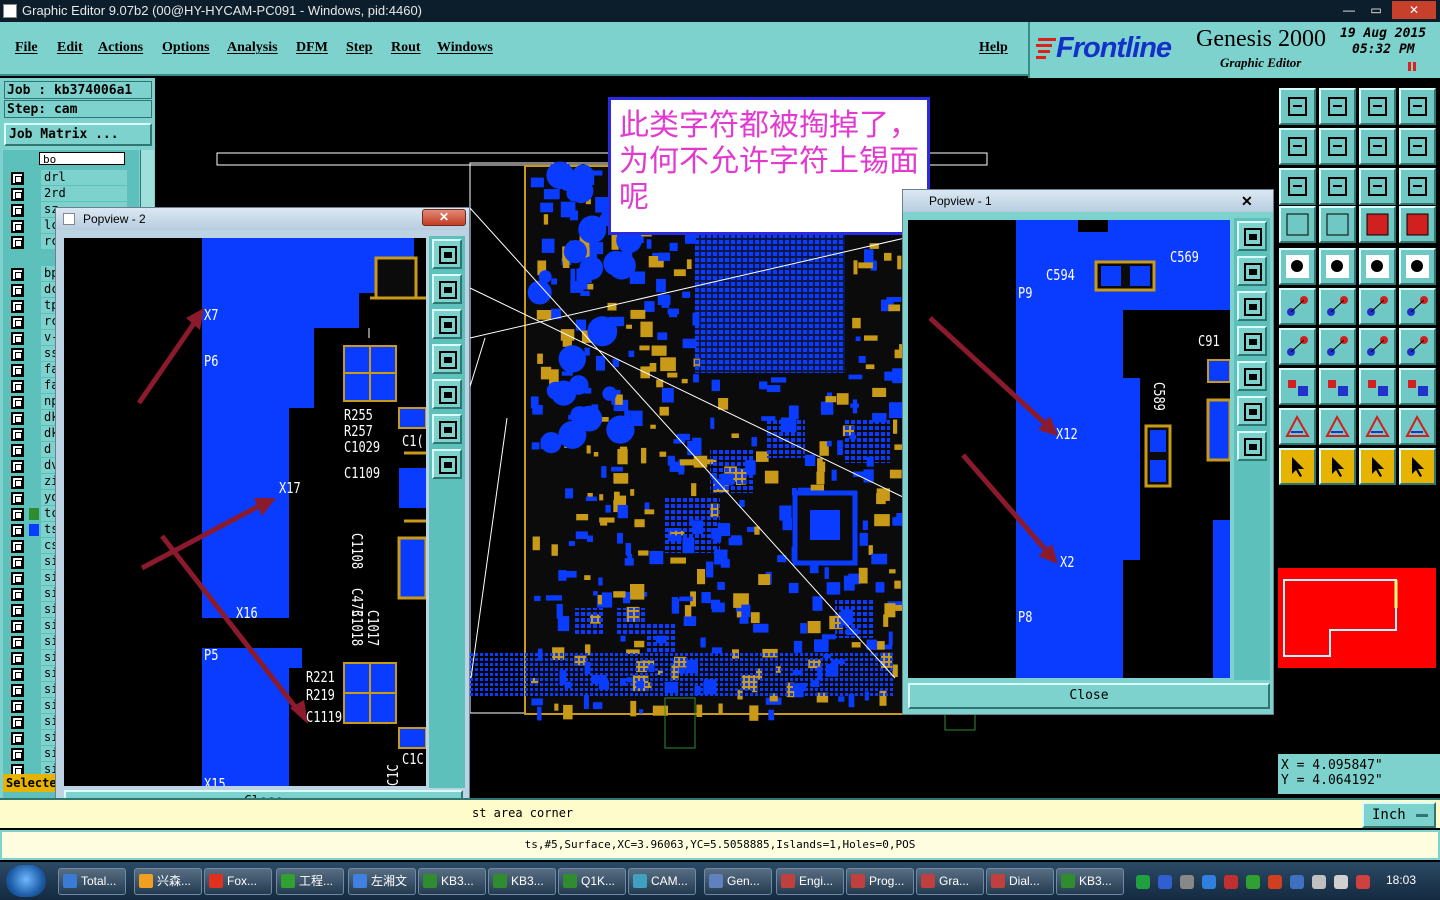 This screenshot has height=900, width=1440. What do you see at coordinates (1275, 882) in the screenshot?
I see `browser-icon` at bounding box center [1275, 882].